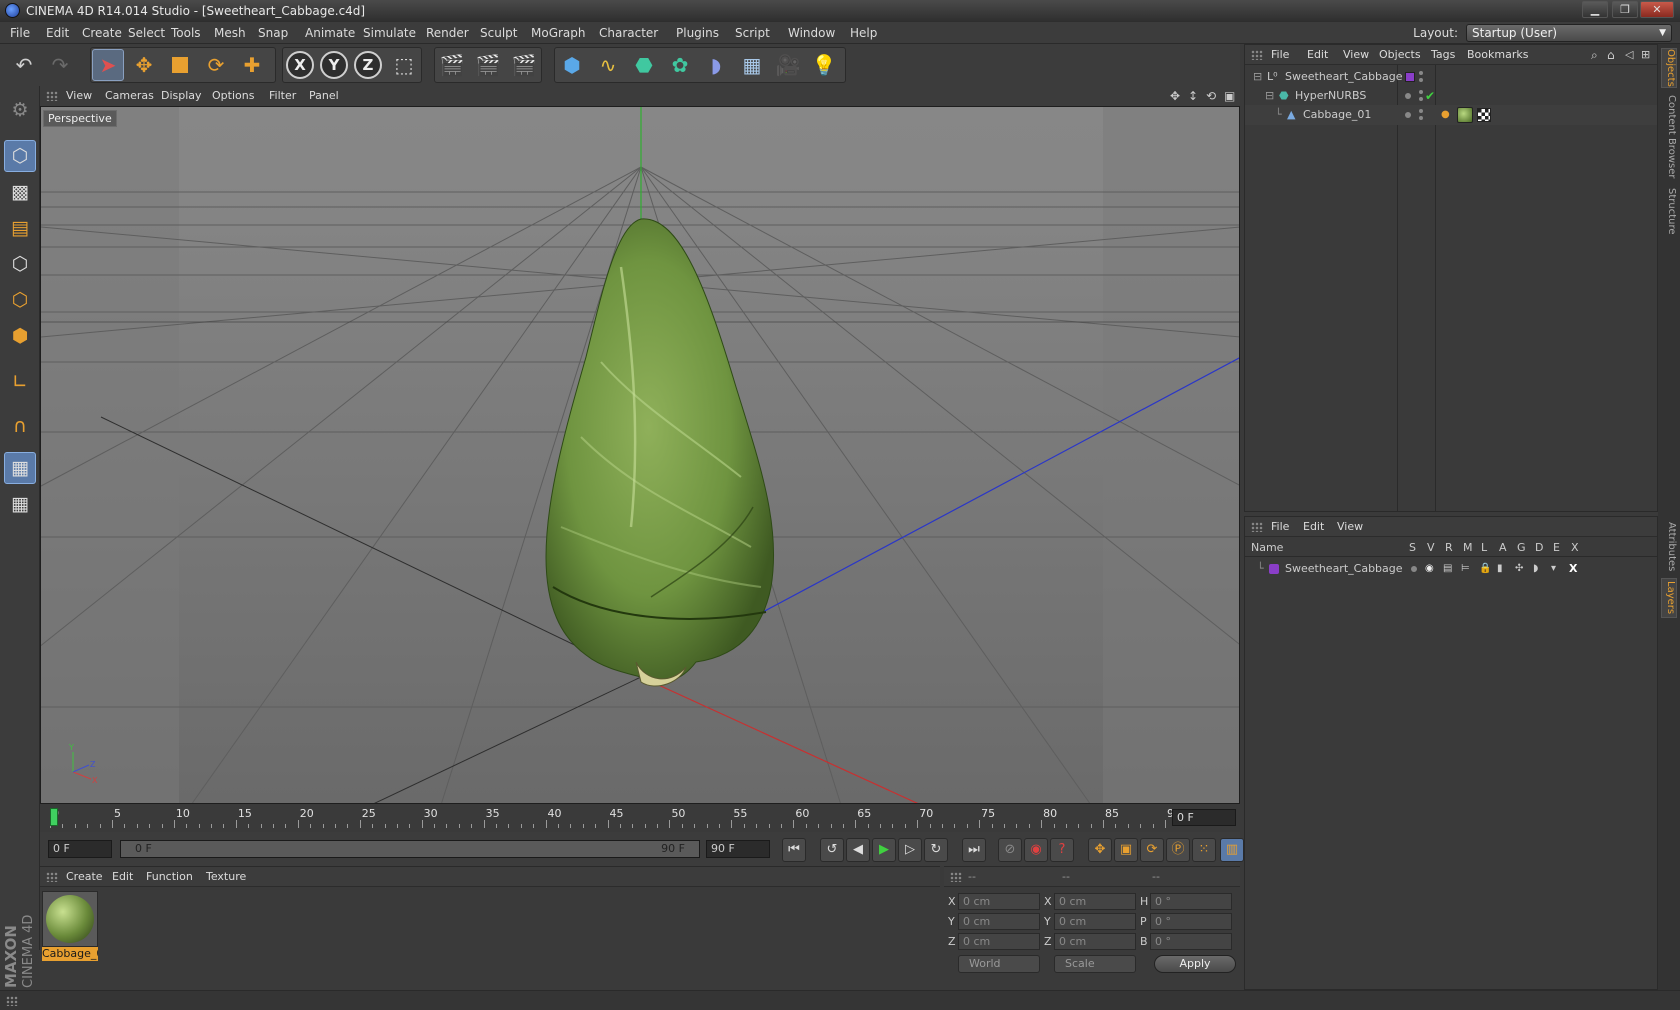 The height and width of the screenshot is (1010, 1680). What do you see at coordinates (20, 264) in the screenshot?
I see `points-mode-button: ⬡` at bounding box center [20, 264].